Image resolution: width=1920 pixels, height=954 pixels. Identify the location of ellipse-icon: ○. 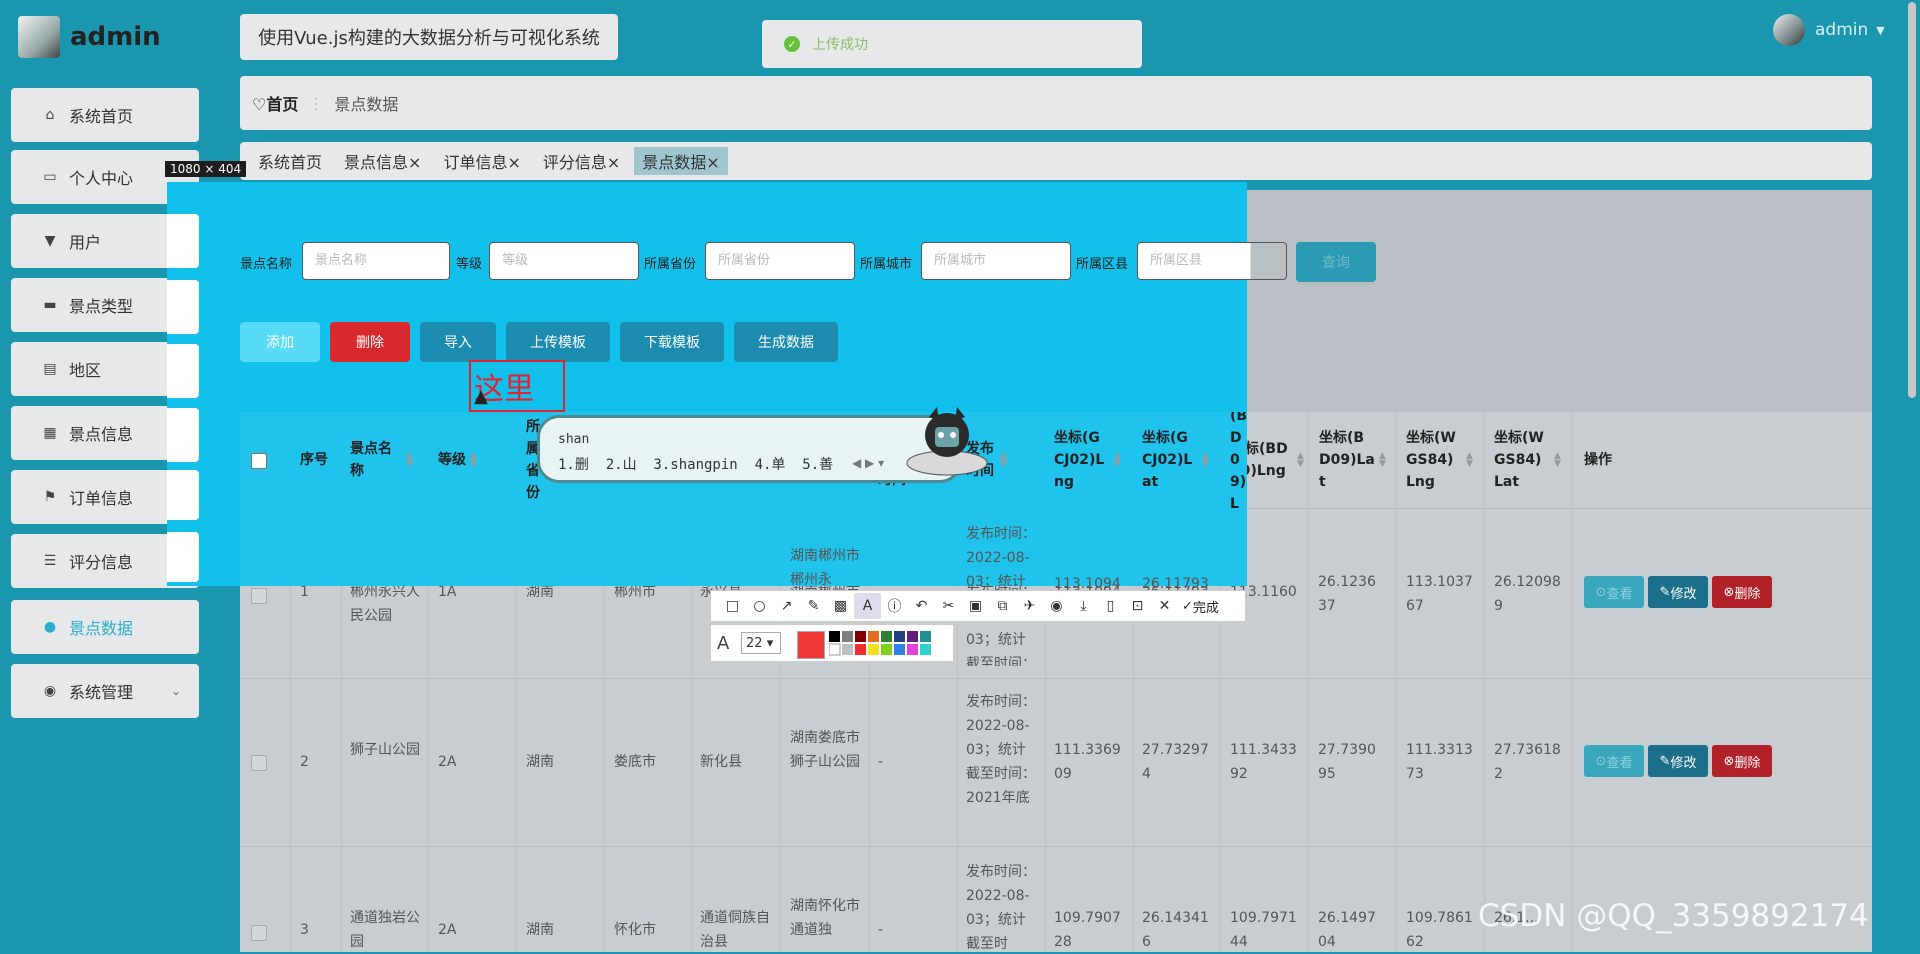
(759, 606).